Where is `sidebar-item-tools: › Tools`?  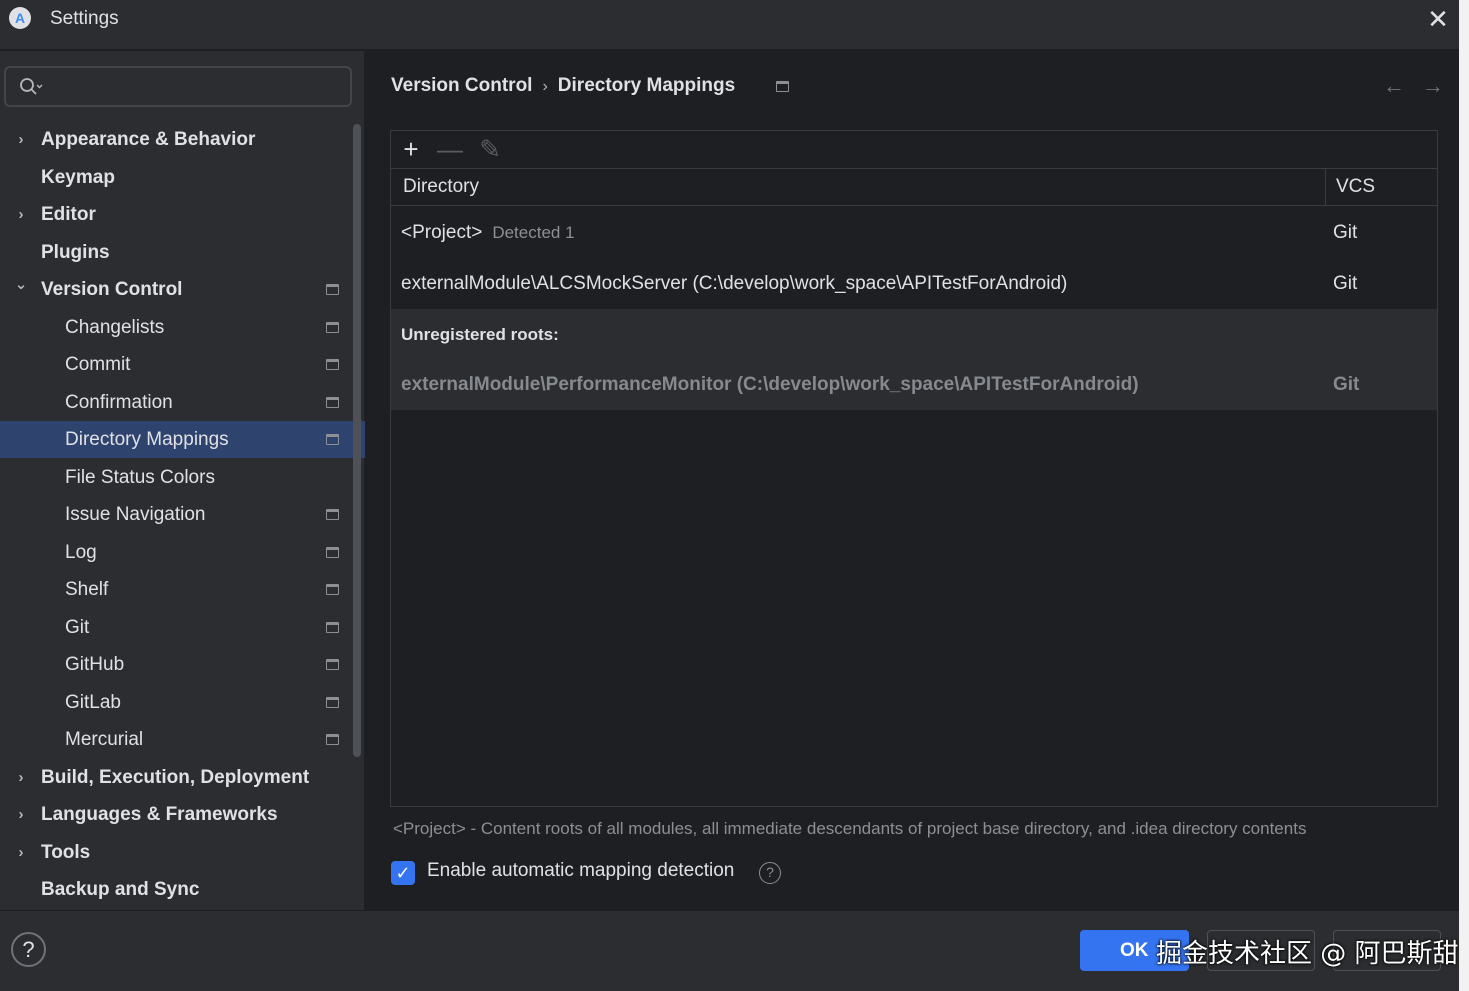
sidebar-item-tools: › Tools is located at coordinates (182, 852).